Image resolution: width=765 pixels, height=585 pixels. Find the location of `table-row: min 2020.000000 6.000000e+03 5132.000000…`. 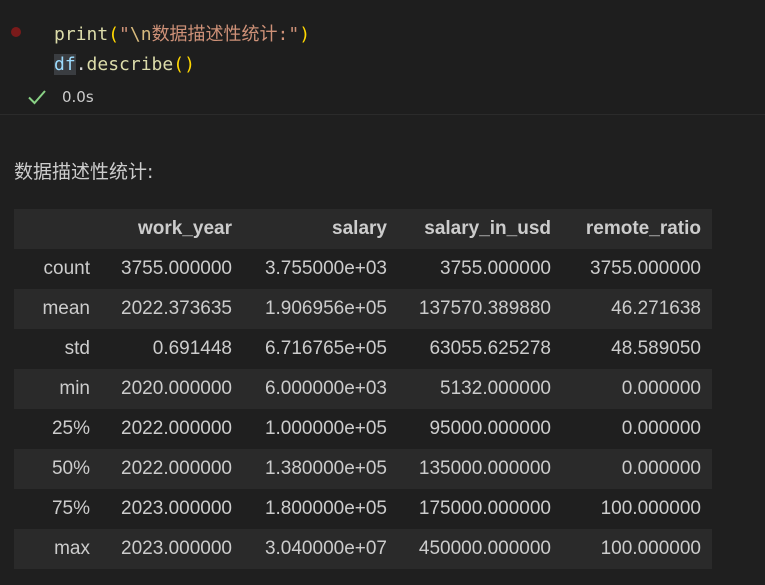

table-row: min 2020.000000 6.000000e+03 5132.000000… is located at coordinates (363, 389).